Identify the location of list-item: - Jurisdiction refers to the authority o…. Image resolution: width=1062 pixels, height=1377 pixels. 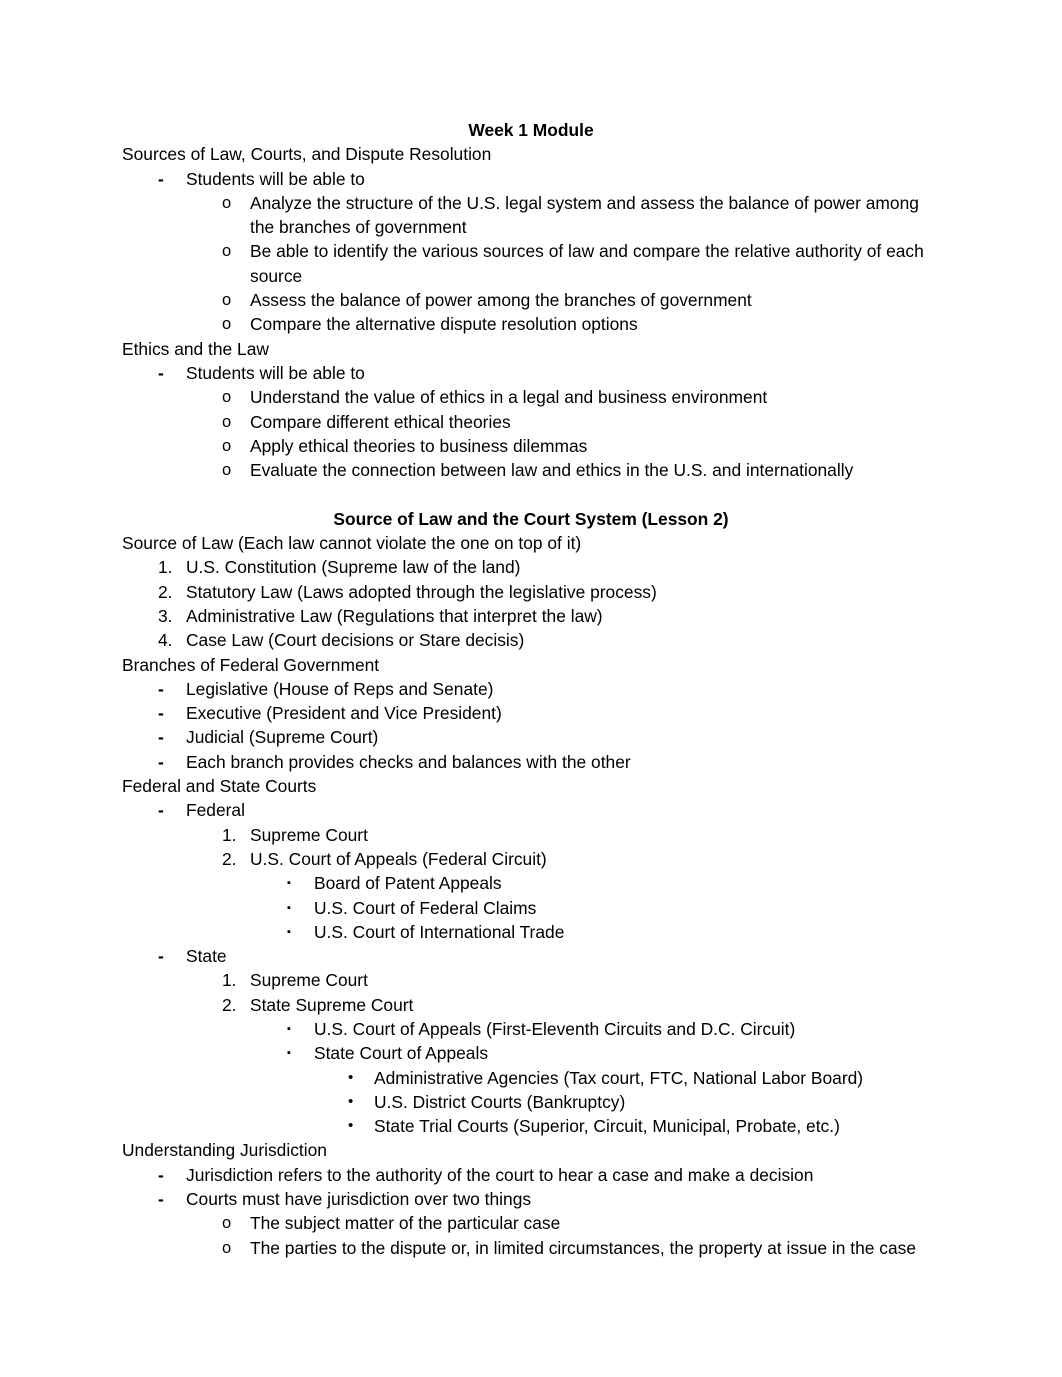
(531, 1175).